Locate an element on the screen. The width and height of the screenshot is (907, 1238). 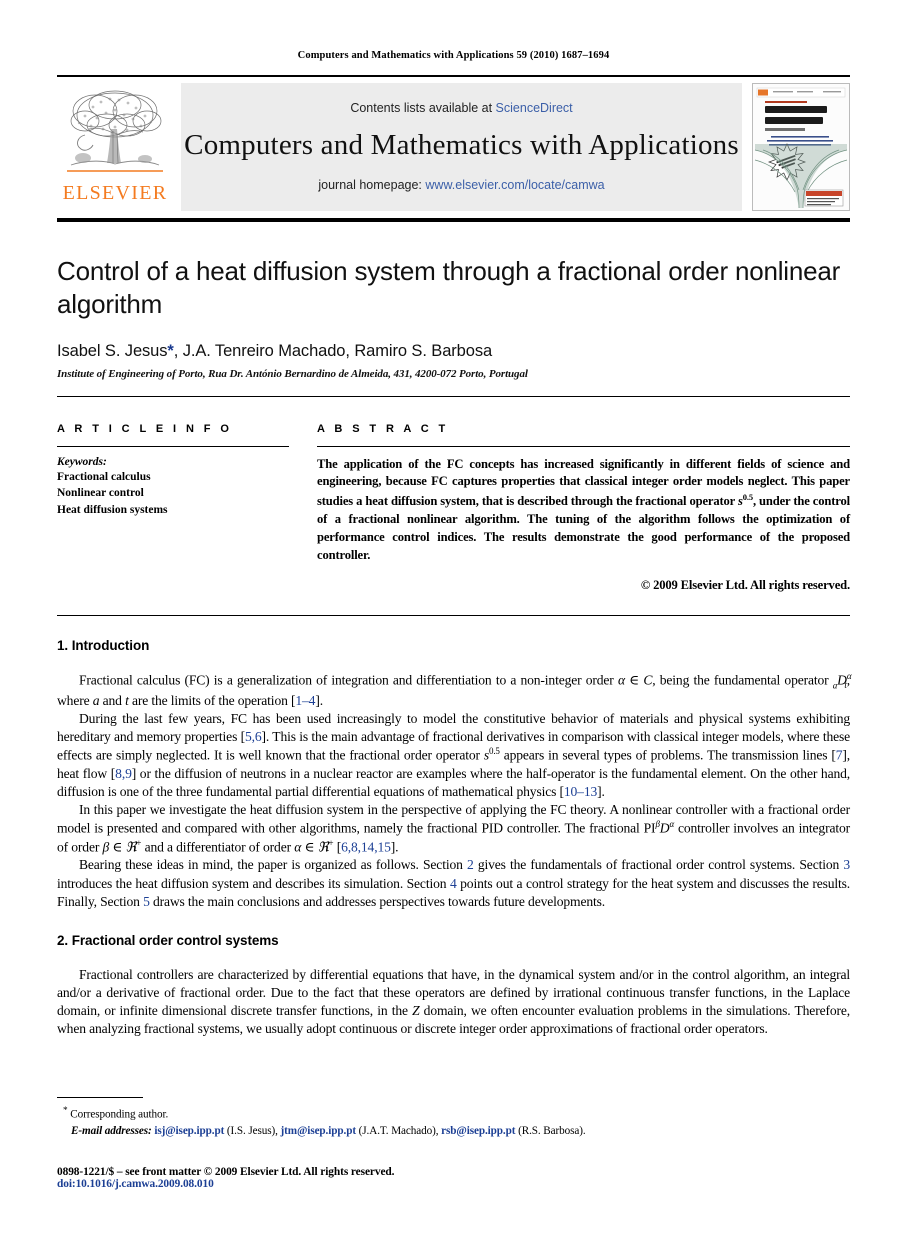
keyword-item: Heat diffusion systems is located at coordinates (112, 509).